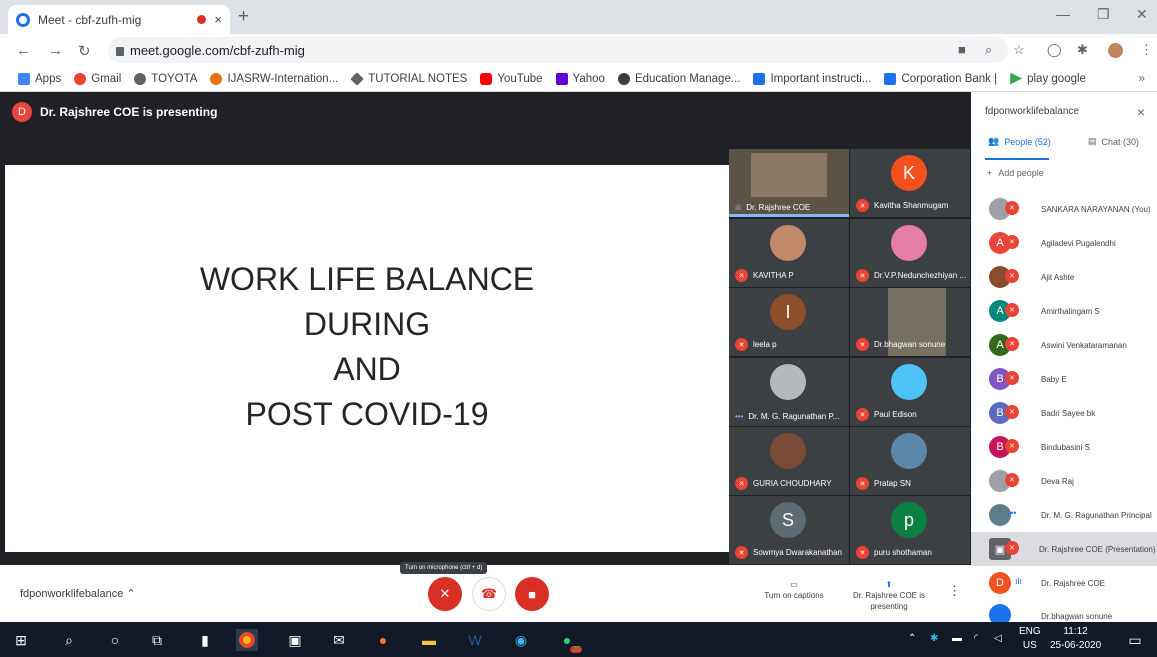 This screenshot has width=1157, height=657. What do you see at coordinates (1115, 50) in the screenshot?
I see `profile-avatar` at bounding box center [1115, 50].